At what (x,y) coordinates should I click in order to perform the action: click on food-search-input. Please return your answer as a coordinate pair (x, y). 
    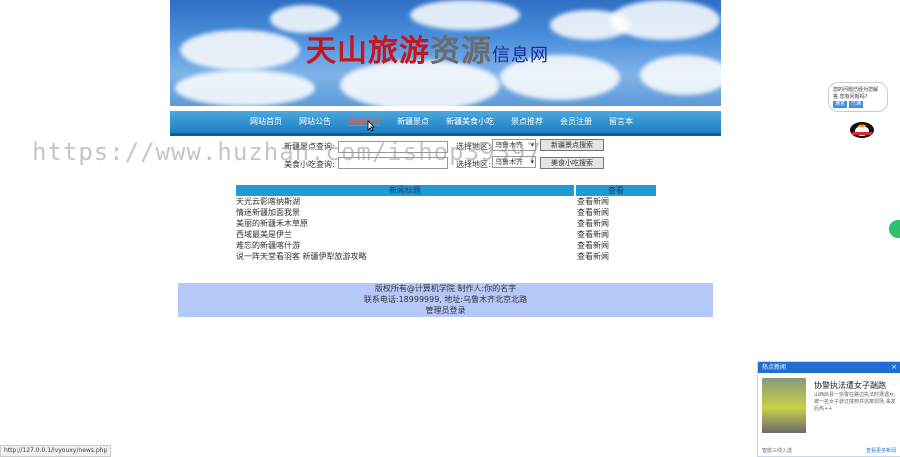
    Looking at the image, I should click on (393, 163).